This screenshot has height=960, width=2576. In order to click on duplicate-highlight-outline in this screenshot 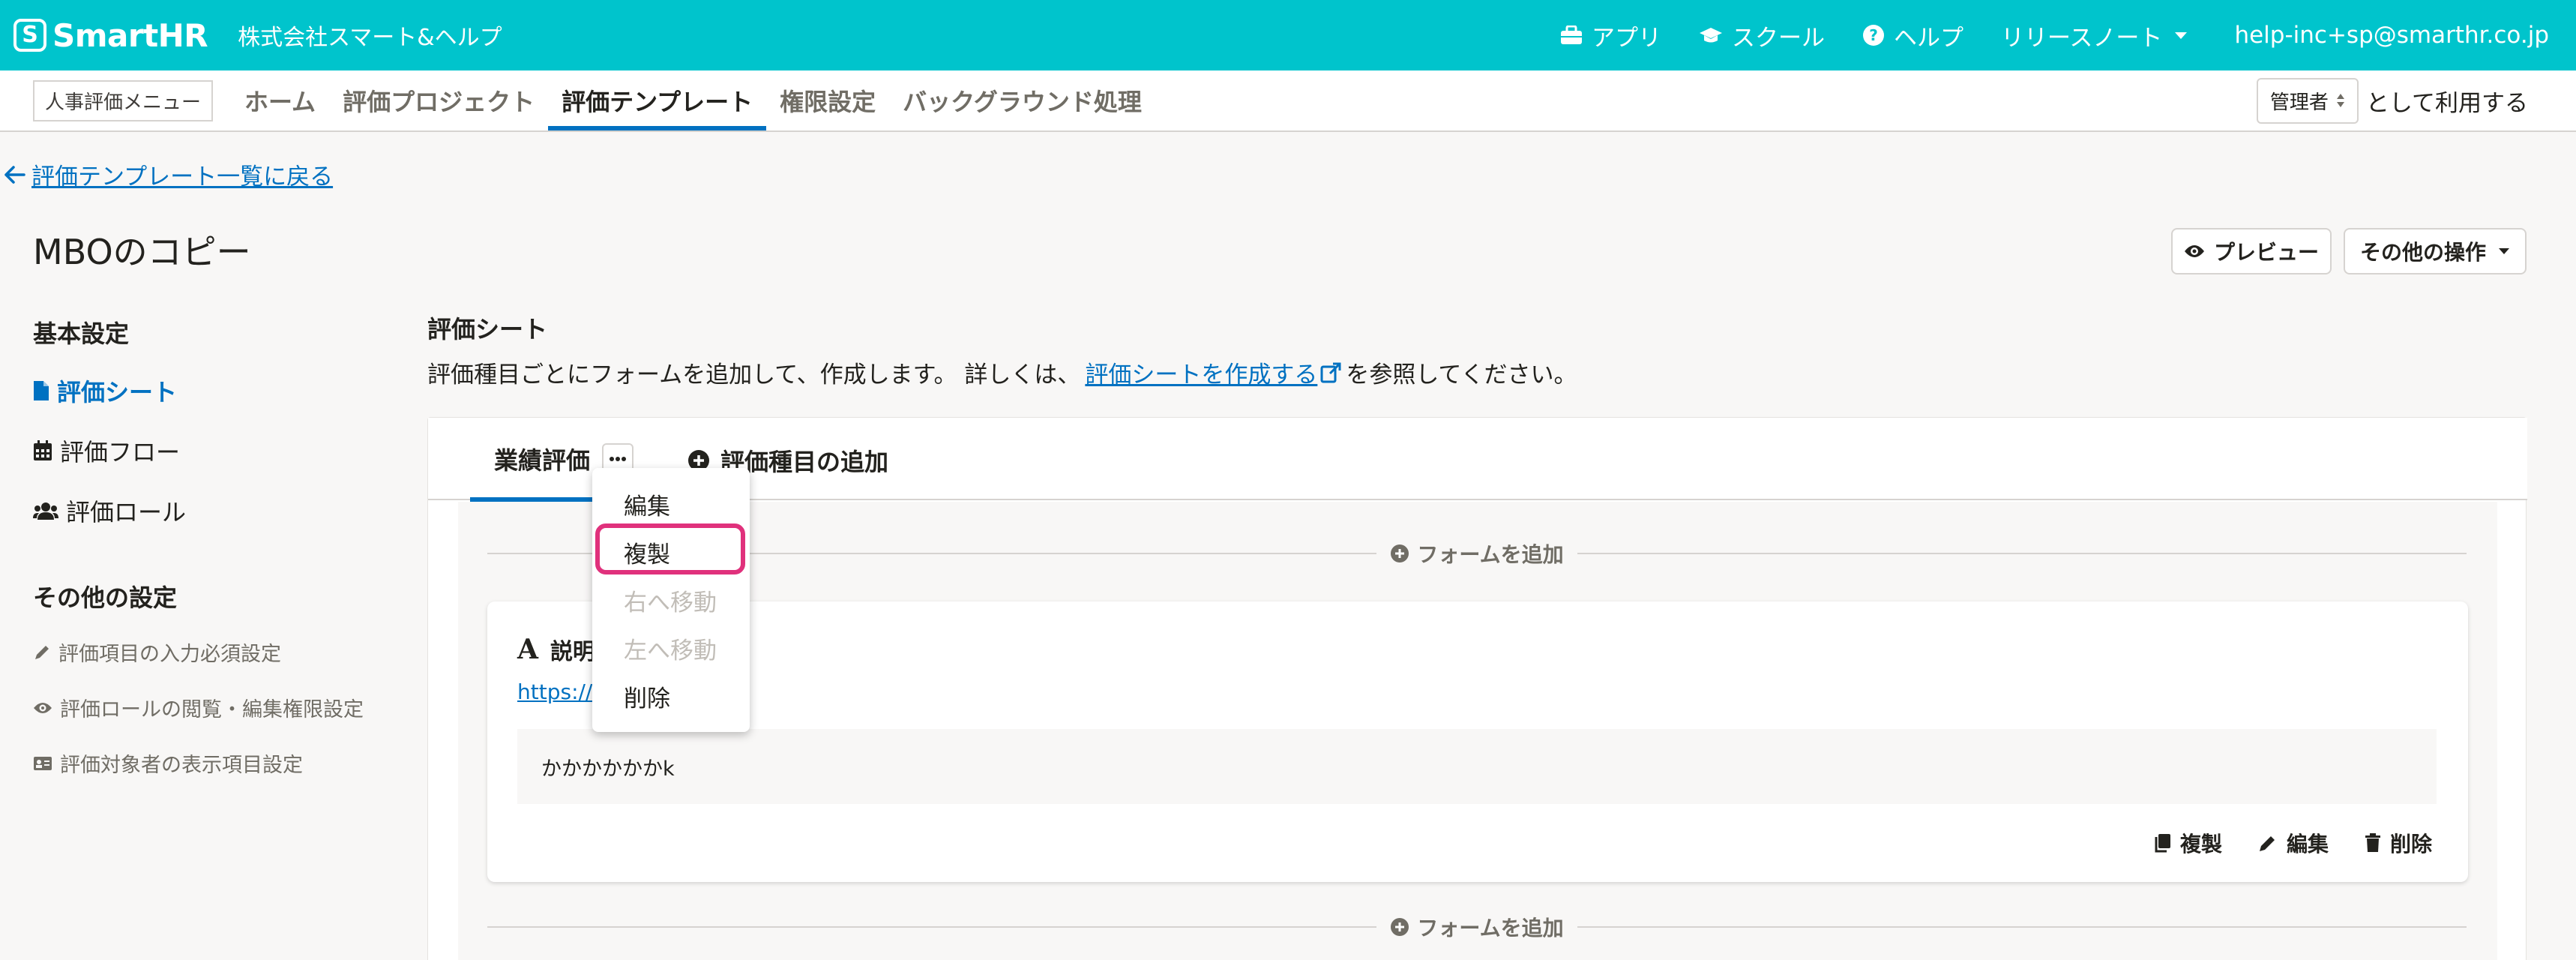, I will do `click(670, 549)`.